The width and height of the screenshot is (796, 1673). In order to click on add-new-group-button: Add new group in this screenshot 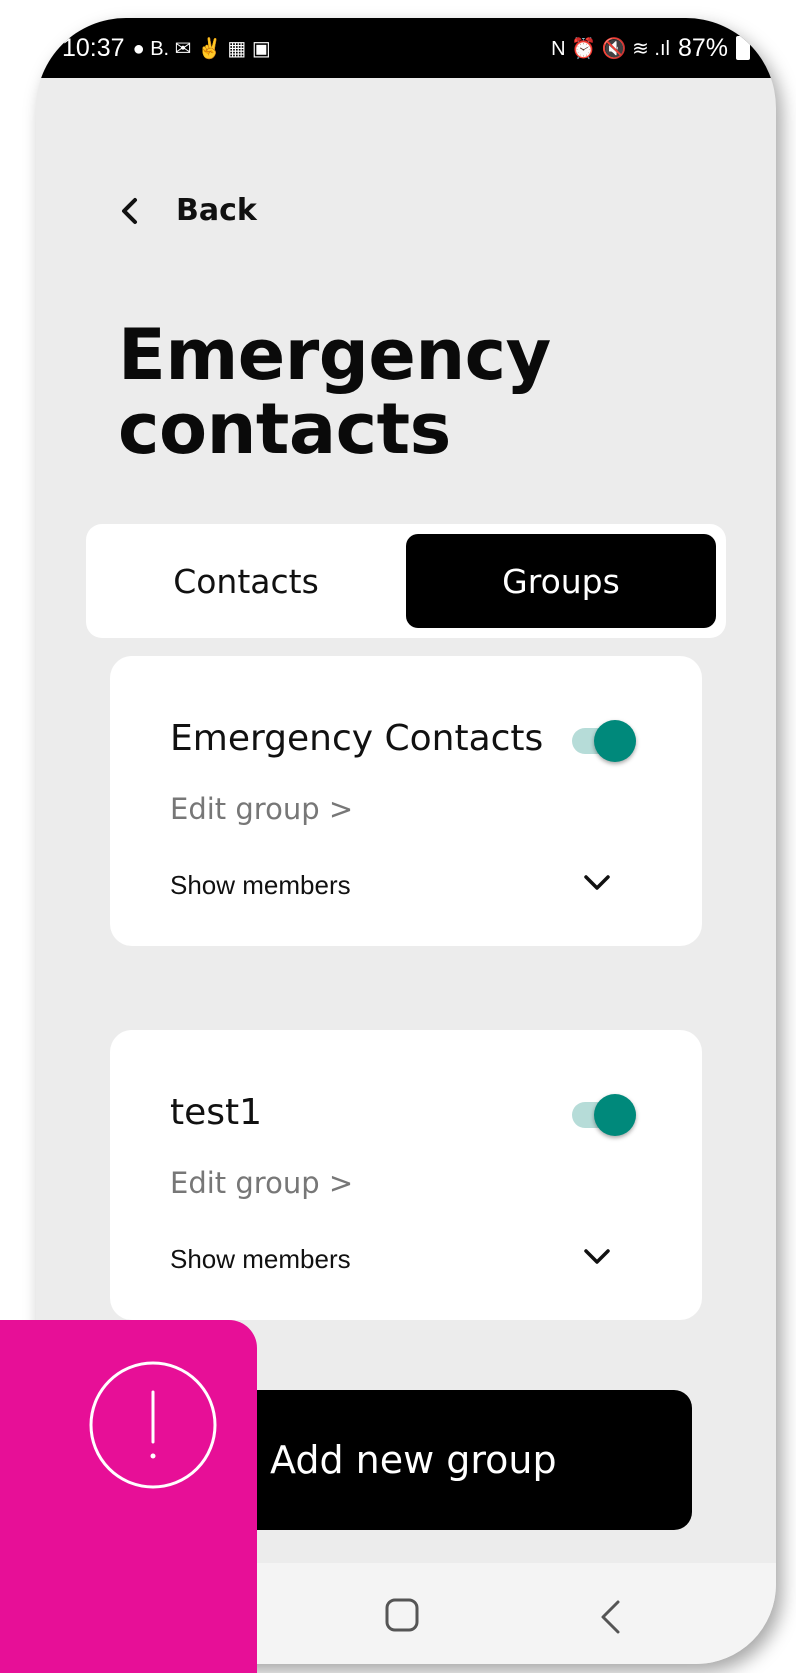, I will do `click(440, 1460)`.